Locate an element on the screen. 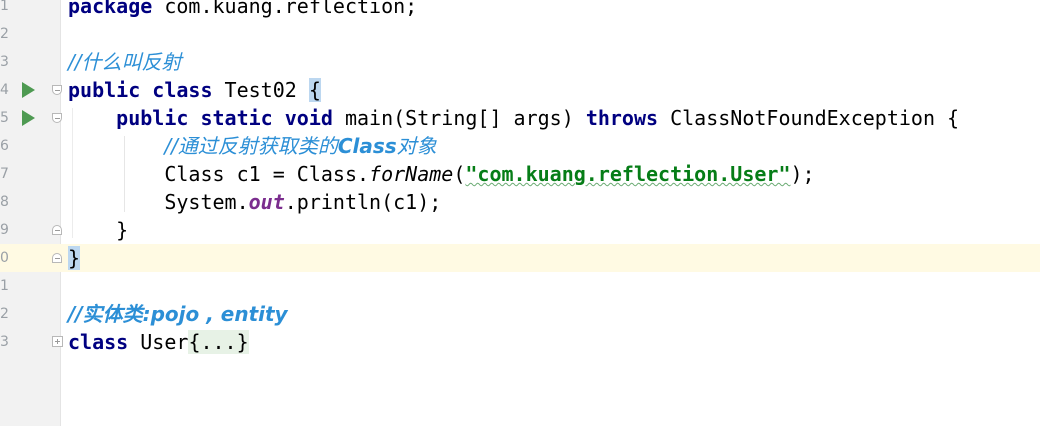 The width and height of the screenshot is (1040, 426). code-line-8: 8 System.out.println(c1); is located at coordinates (520, 202).